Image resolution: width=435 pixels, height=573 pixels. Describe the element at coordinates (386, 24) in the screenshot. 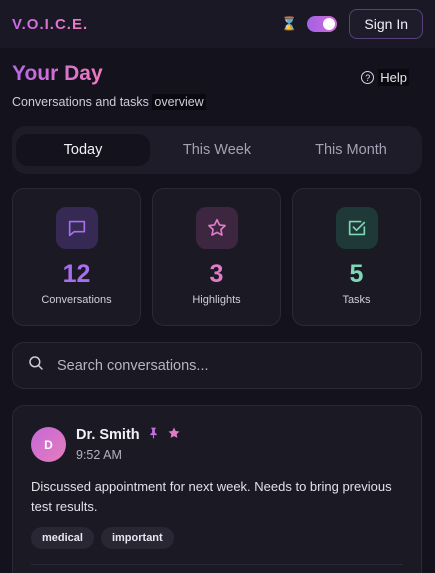

I see `sign-in-button: Sign In` at that location.